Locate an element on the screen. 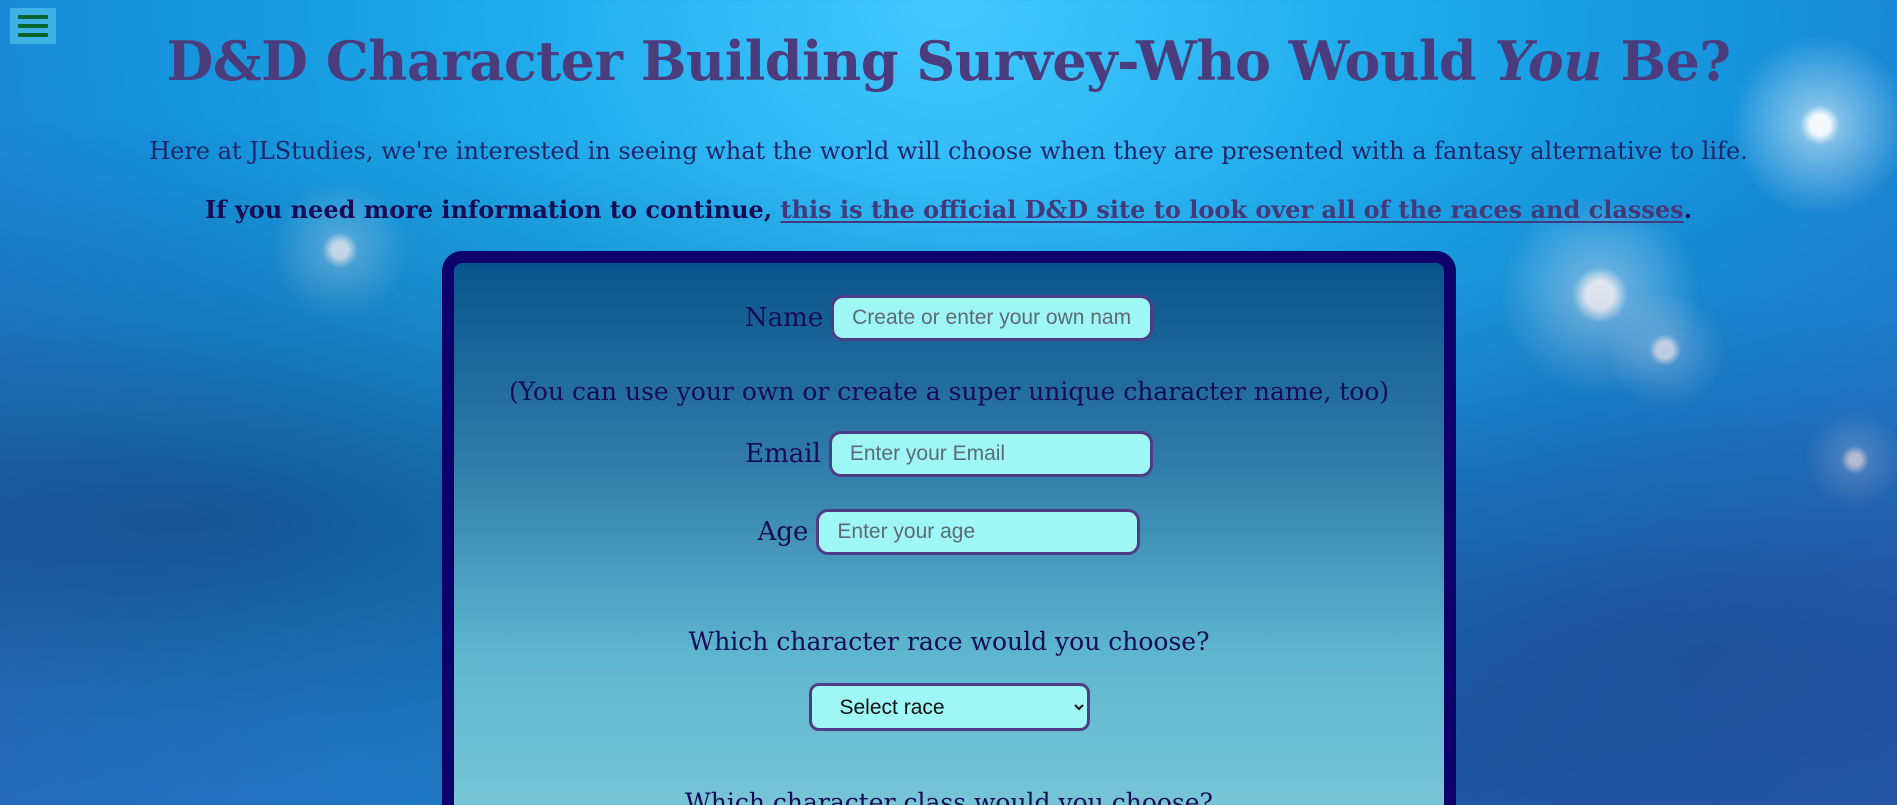 This screenshot has width=1897, height=805. class-question: Which character class would you choose? is located at coordinates (949, 796).